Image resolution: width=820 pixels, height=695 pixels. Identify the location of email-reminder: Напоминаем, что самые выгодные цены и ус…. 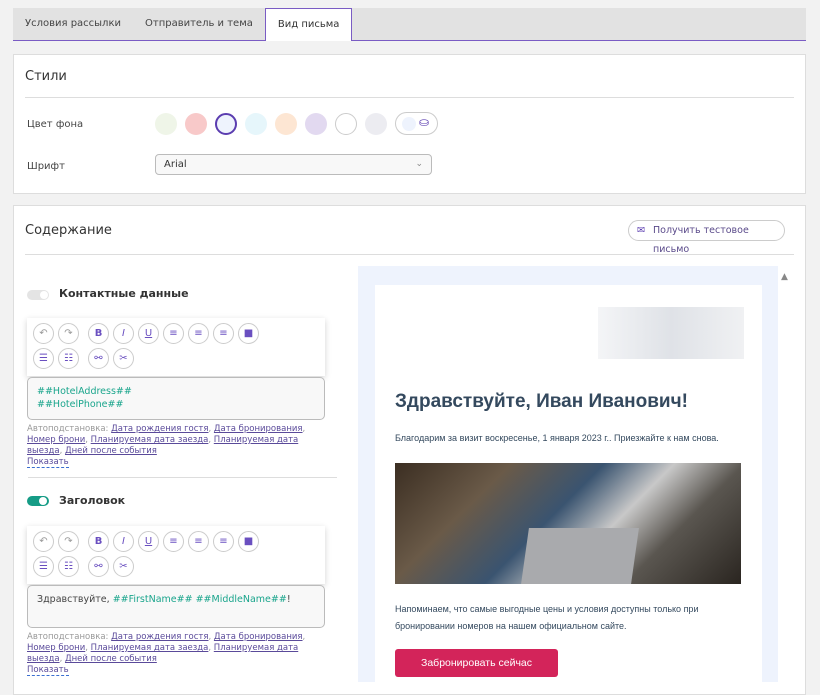
(547, 617).